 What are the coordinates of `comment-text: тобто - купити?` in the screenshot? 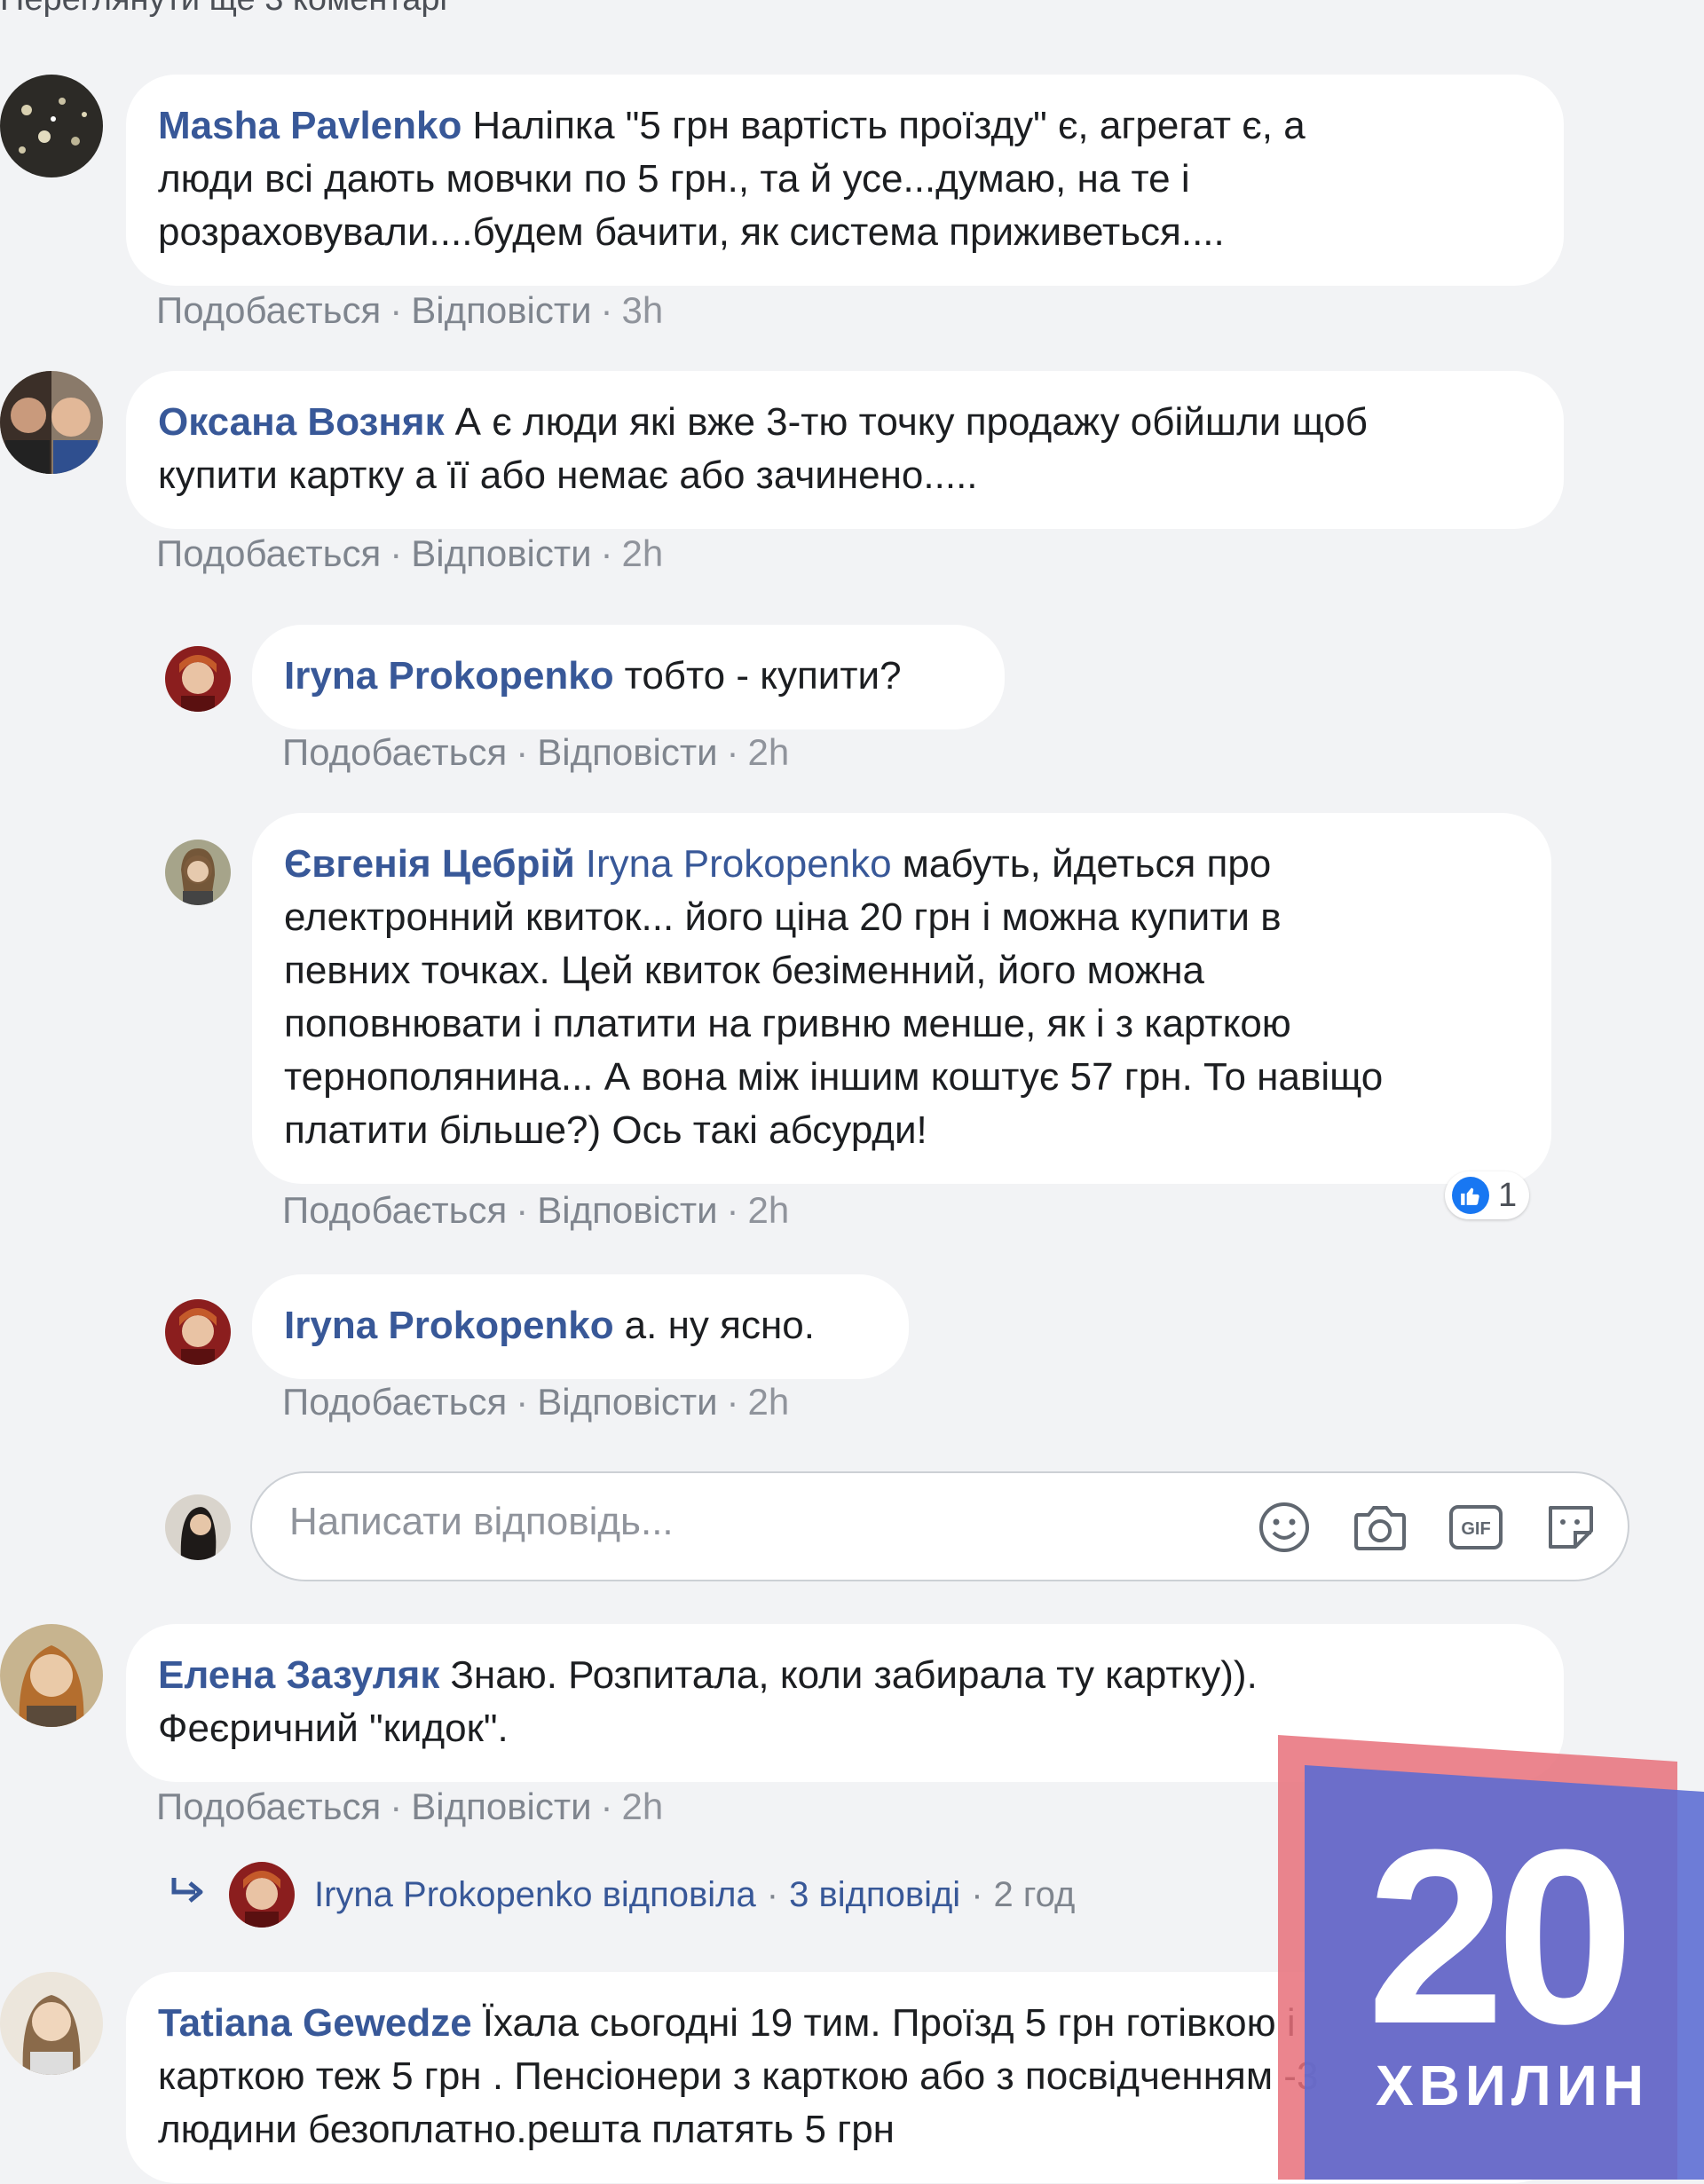 It's located at (763, 676).